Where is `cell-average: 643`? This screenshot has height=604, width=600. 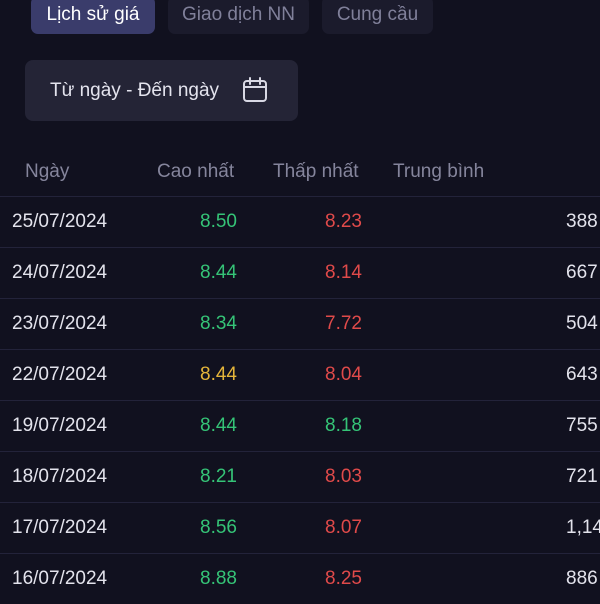 cell-average: 643 is located at coordinates (582, 374).